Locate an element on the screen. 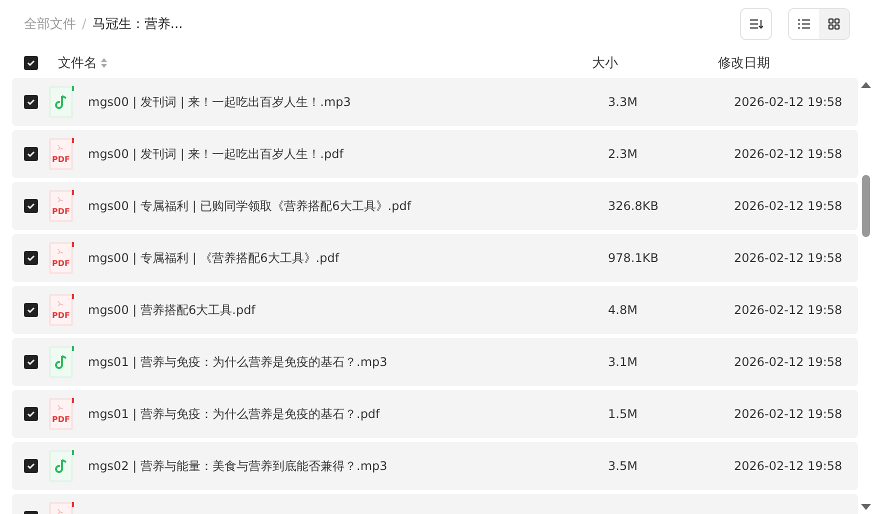 This screenshot has width=874, height=514. column-header: 修改日期 is located at coordinates (744, 63).